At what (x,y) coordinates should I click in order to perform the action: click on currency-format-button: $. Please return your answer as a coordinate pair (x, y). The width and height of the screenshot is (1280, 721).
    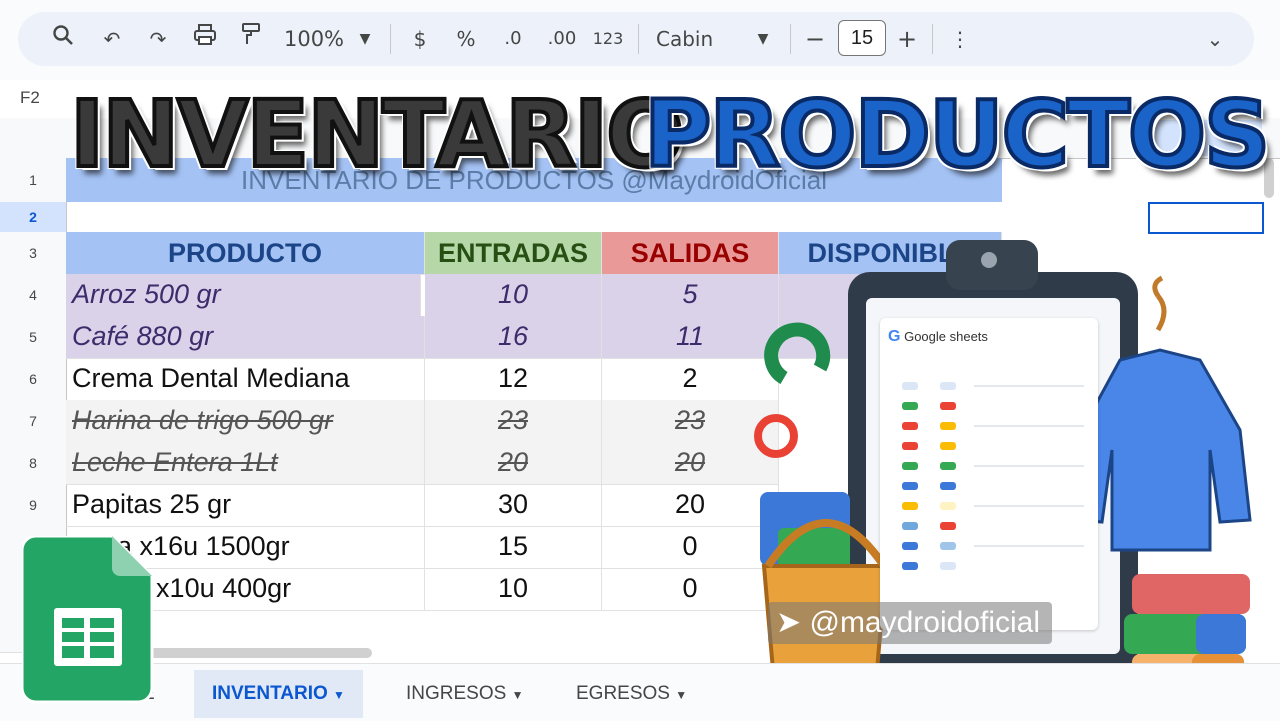
    Looking at the image, I should click on (420, 39).